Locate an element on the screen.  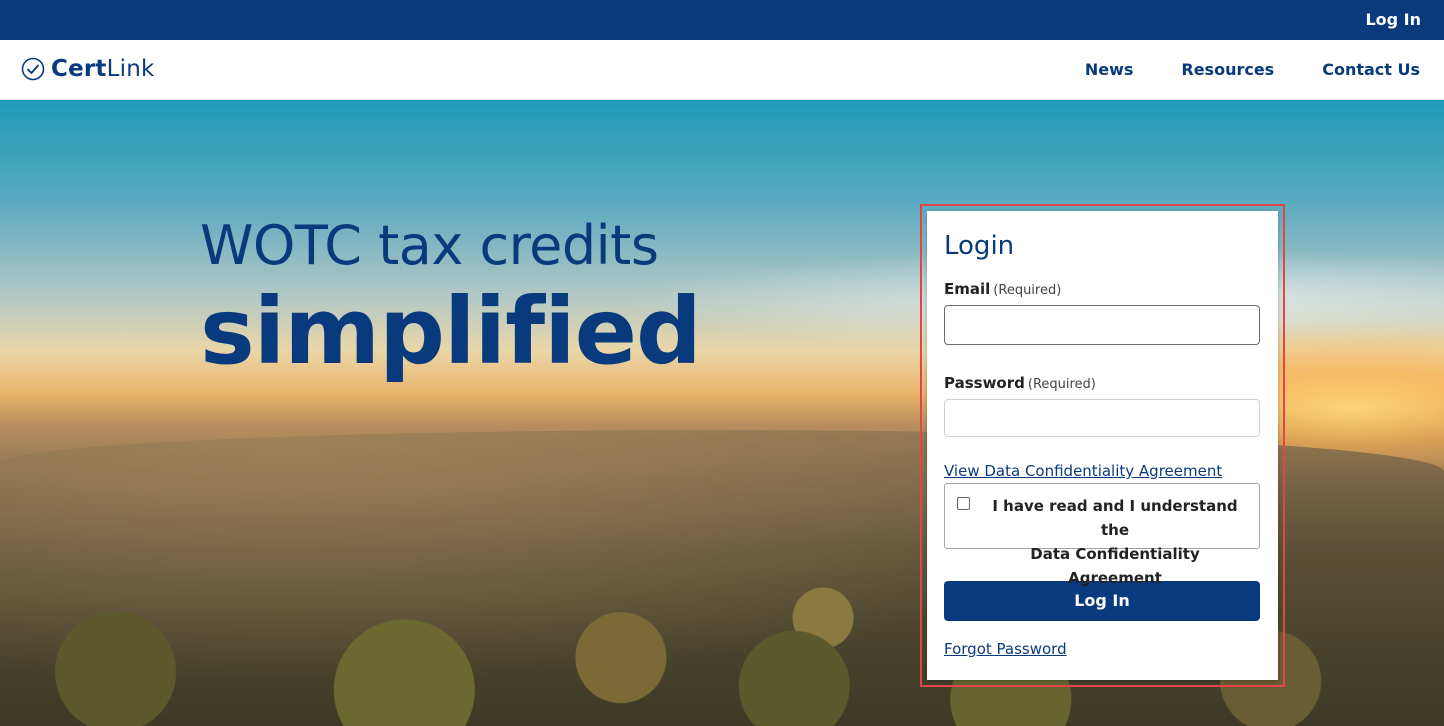
hero-headline: WOTC tax credits simplified is located at coordinates (451, 299).